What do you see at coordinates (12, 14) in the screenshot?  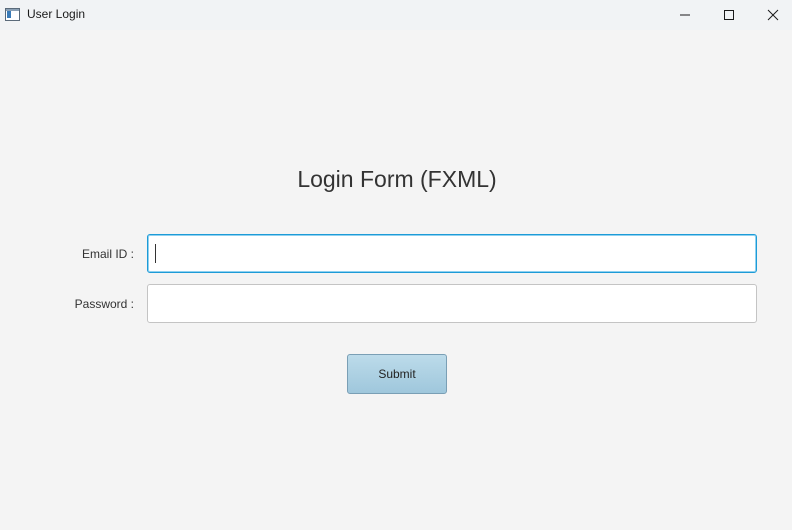 I see `app-window-icon` at bounding box center [12, 14].